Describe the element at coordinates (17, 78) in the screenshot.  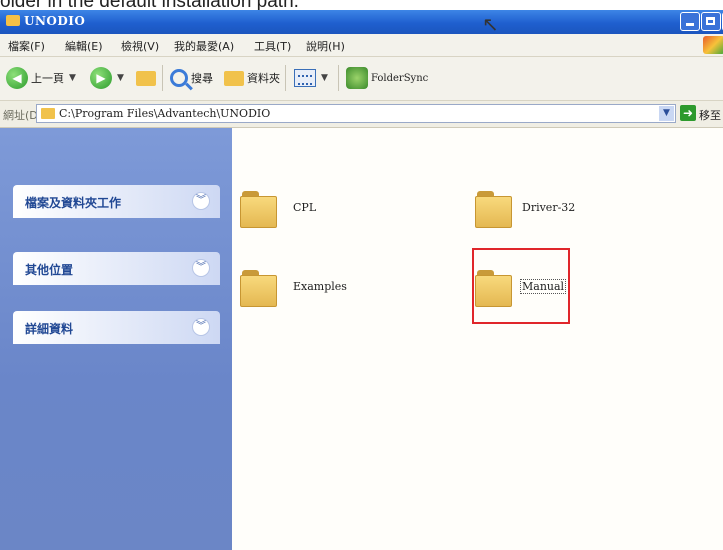
I see `back-arrow-icon: ◀` at that location.